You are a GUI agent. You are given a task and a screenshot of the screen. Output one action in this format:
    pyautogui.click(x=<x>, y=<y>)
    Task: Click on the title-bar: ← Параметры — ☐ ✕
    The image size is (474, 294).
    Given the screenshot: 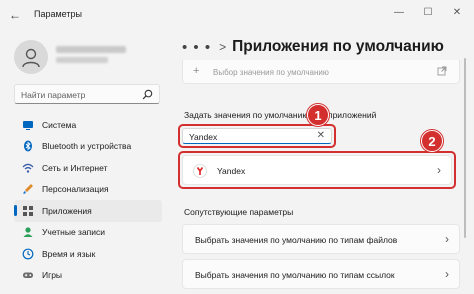 What is the action you would take?
    pyautogui.click(x=237, y=15)
    